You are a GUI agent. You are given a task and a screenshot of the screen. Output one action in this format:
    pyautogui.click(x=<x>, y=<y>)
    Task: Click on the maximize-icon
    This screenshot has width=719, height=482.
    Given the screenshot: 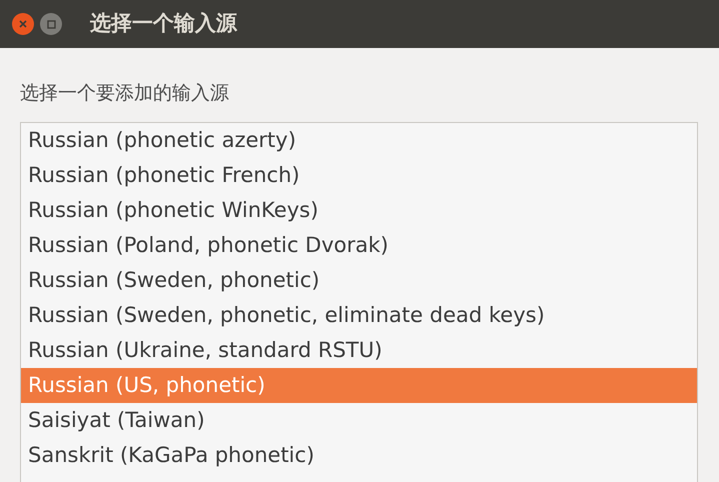 What is the action you would take?
    pyautogui.click(x=51, y=24)
    